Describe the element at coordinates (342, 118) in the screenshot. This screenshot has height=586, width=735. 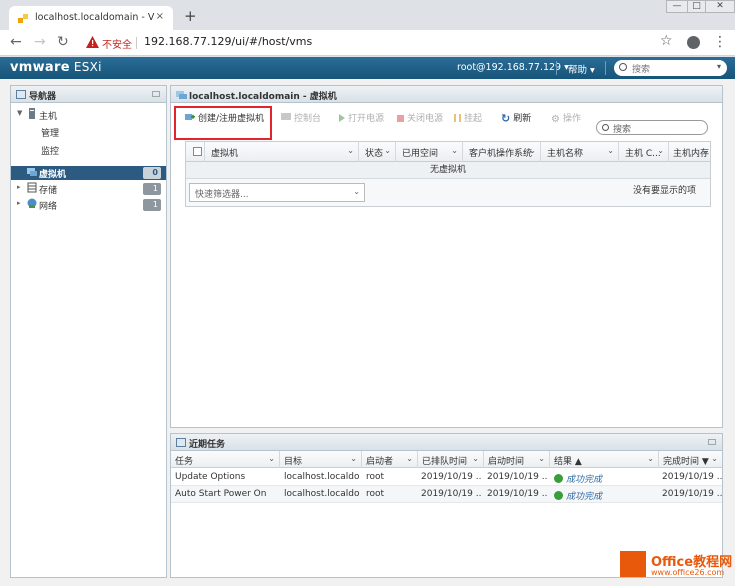
I see `play-icon` at that location.